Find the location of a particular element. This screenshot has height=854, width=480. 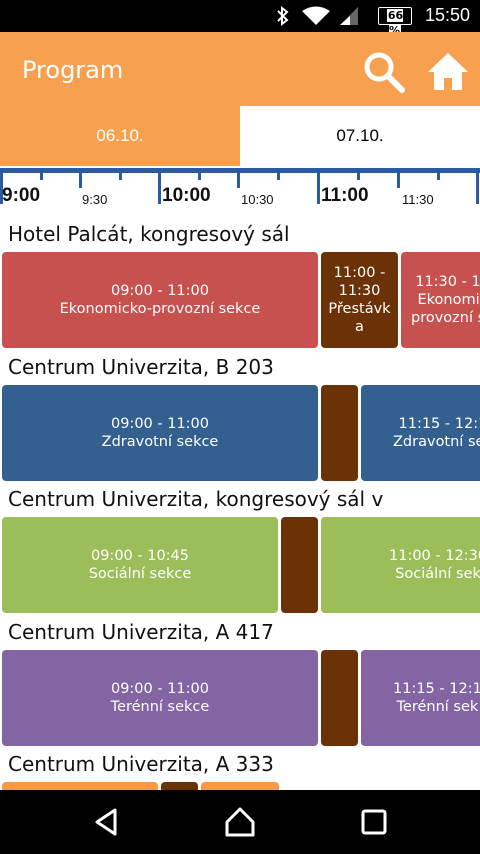

event-text: 09:00 - 11:00 Zdravotní sekce is located at coordinates (160, 433).